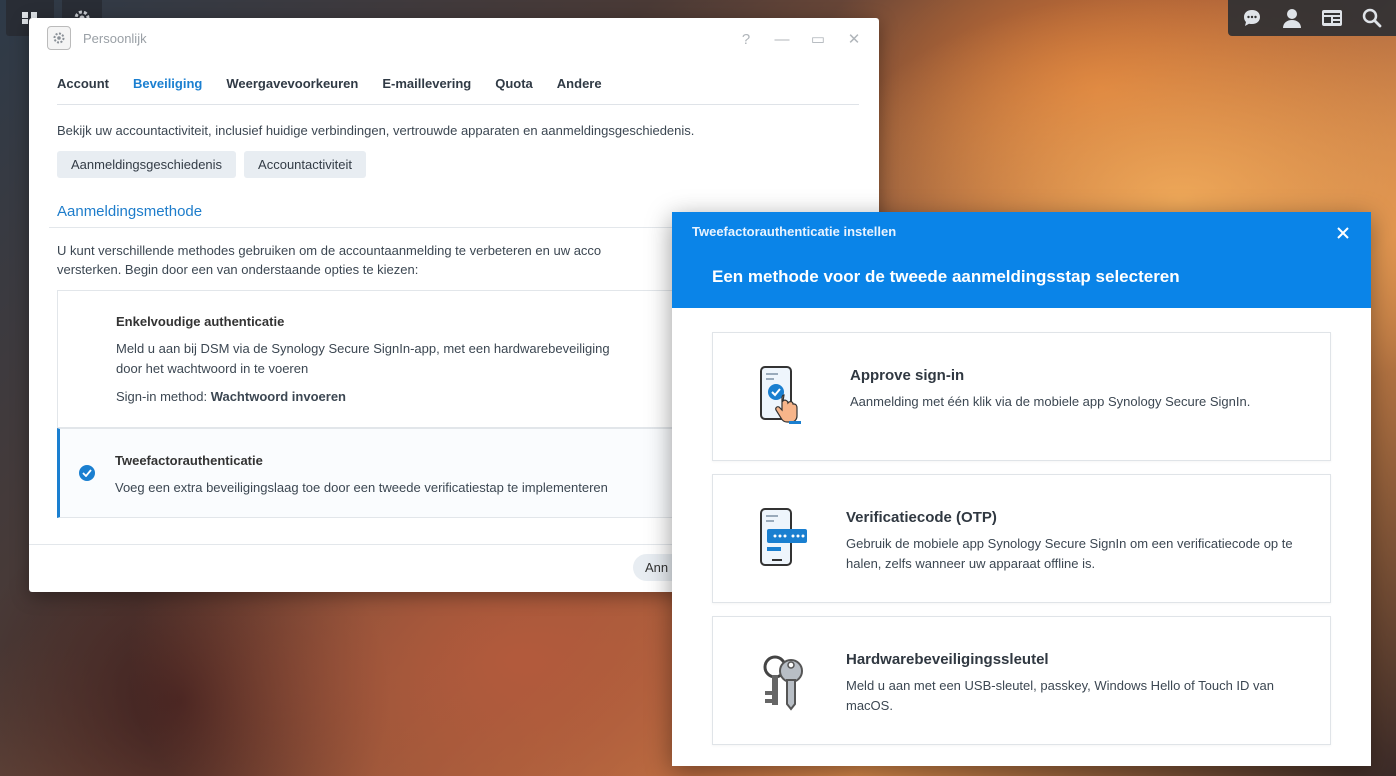  I want to click on option-single-title: Enkelvoudige authenticatie, so click(200, 321).